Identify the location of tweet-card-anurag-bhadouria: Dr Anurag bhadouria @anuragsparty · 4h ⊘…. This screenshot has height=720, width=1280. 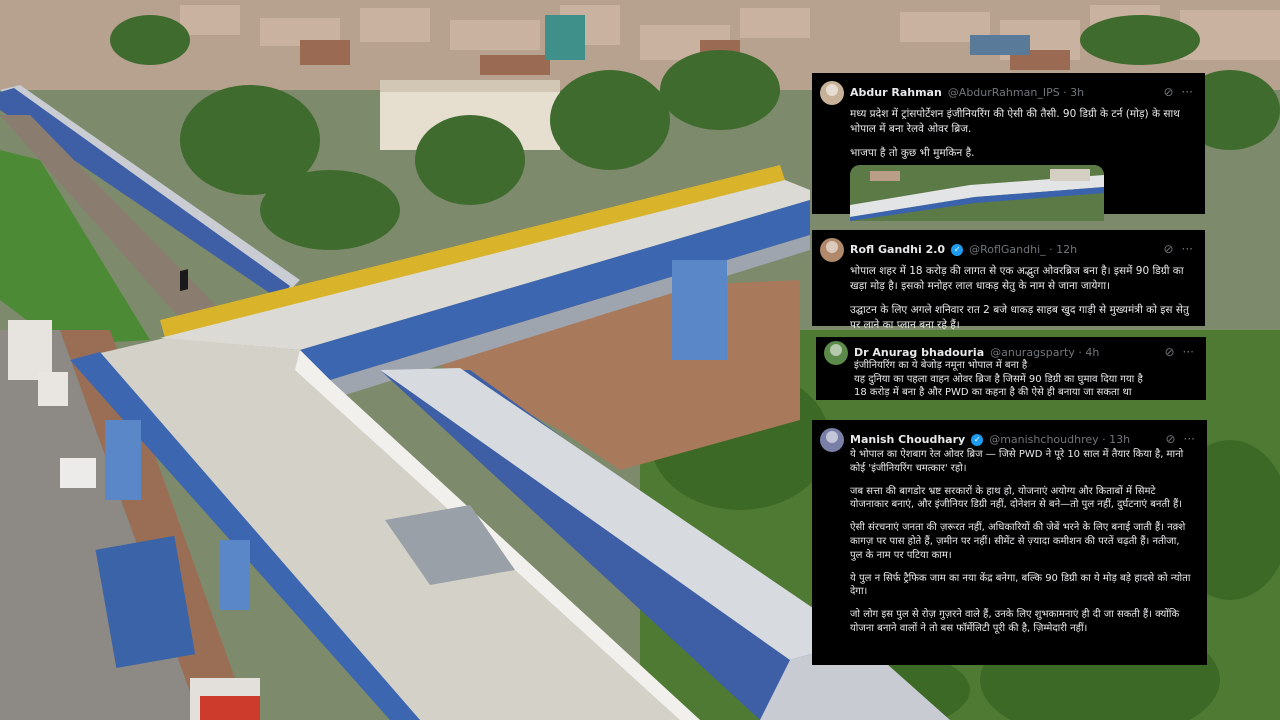
(1011, 368).